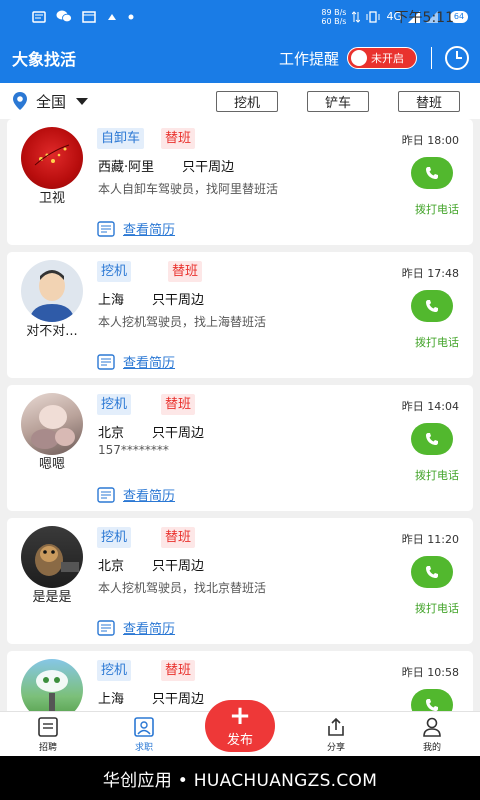 The width and height of the screenshot is (480, 800). Describe the element at coordinates (239, 740) in the screenshot. I see `publish-label: 发布` at that location.